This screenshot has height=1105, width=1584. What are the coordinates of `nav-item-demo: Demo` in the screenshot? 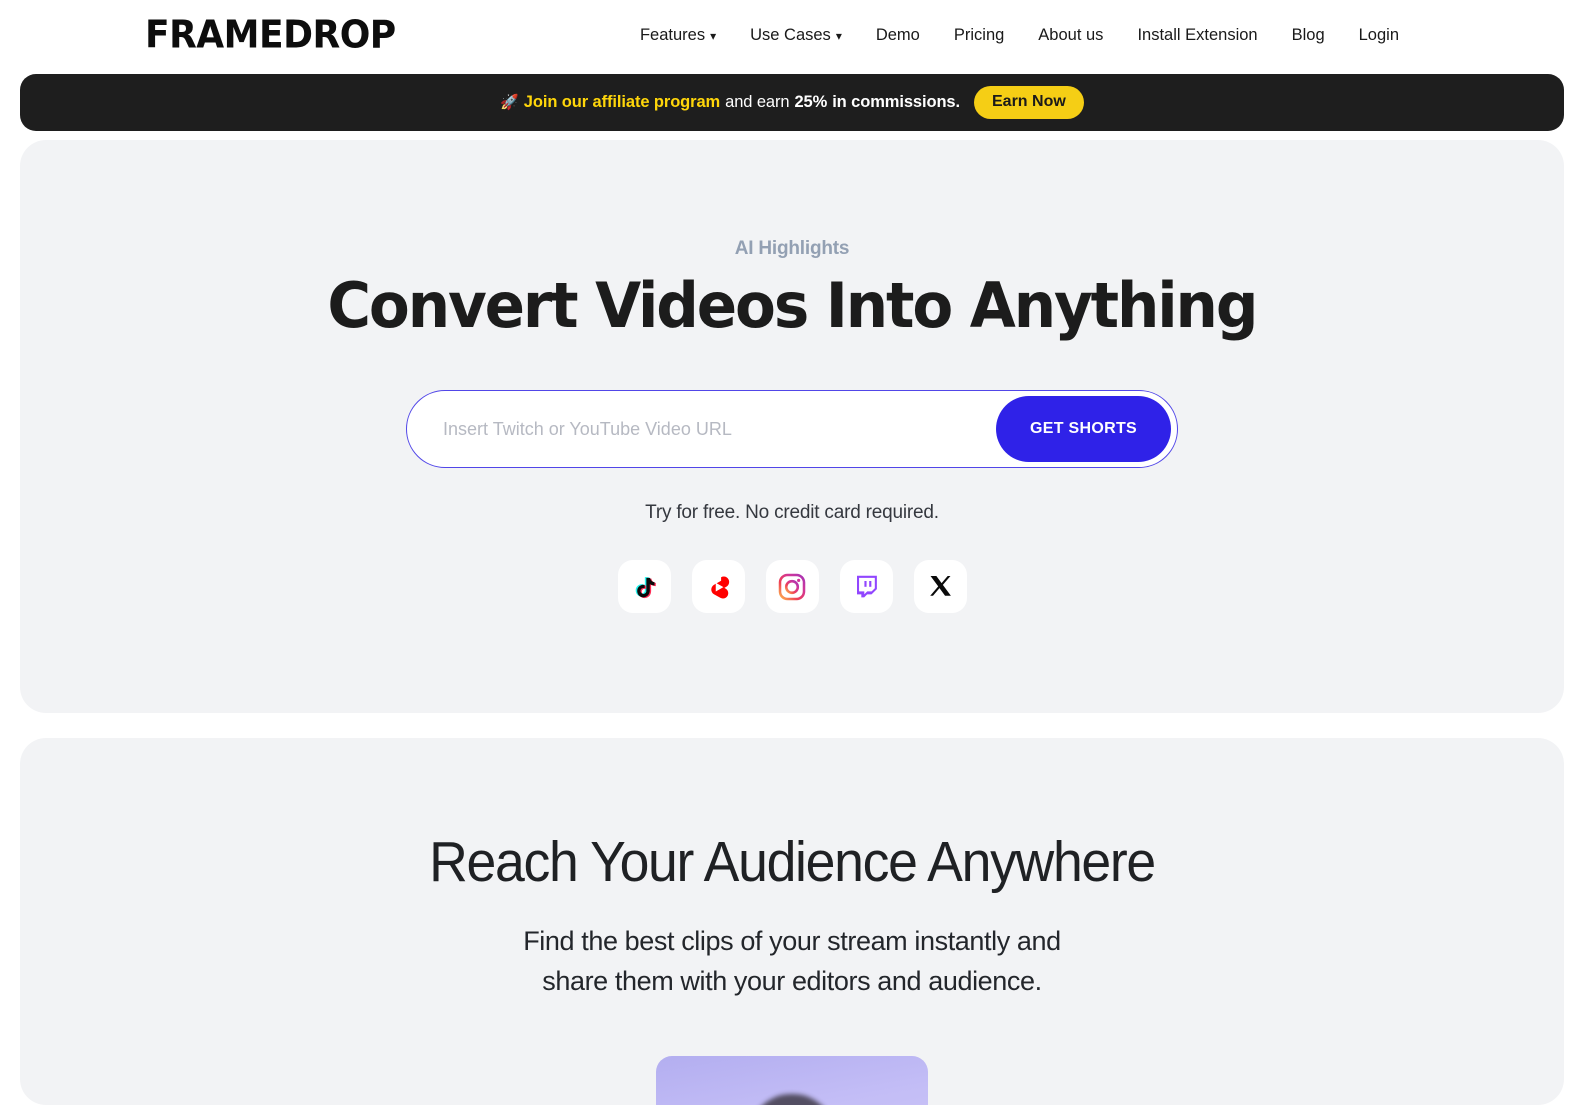 It's located at (898, 35).